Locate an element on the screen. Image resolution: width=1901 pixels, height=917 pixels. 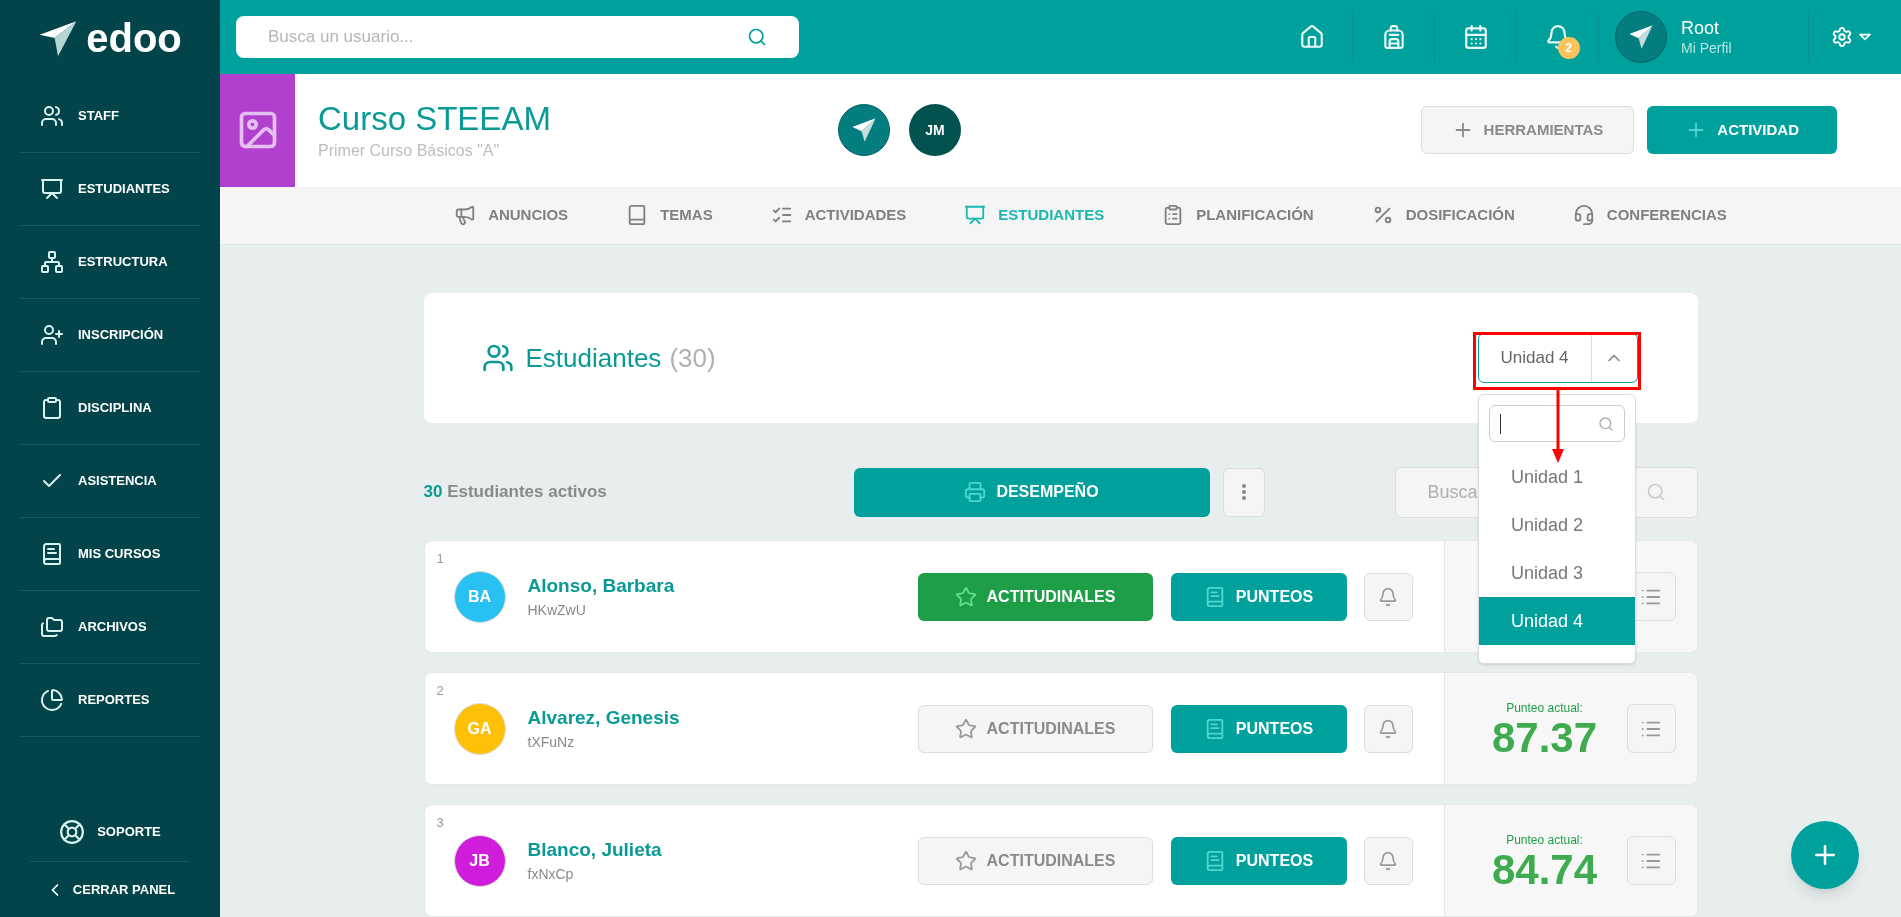
support-link: SOPORTE is located at coordinates (110, 832).